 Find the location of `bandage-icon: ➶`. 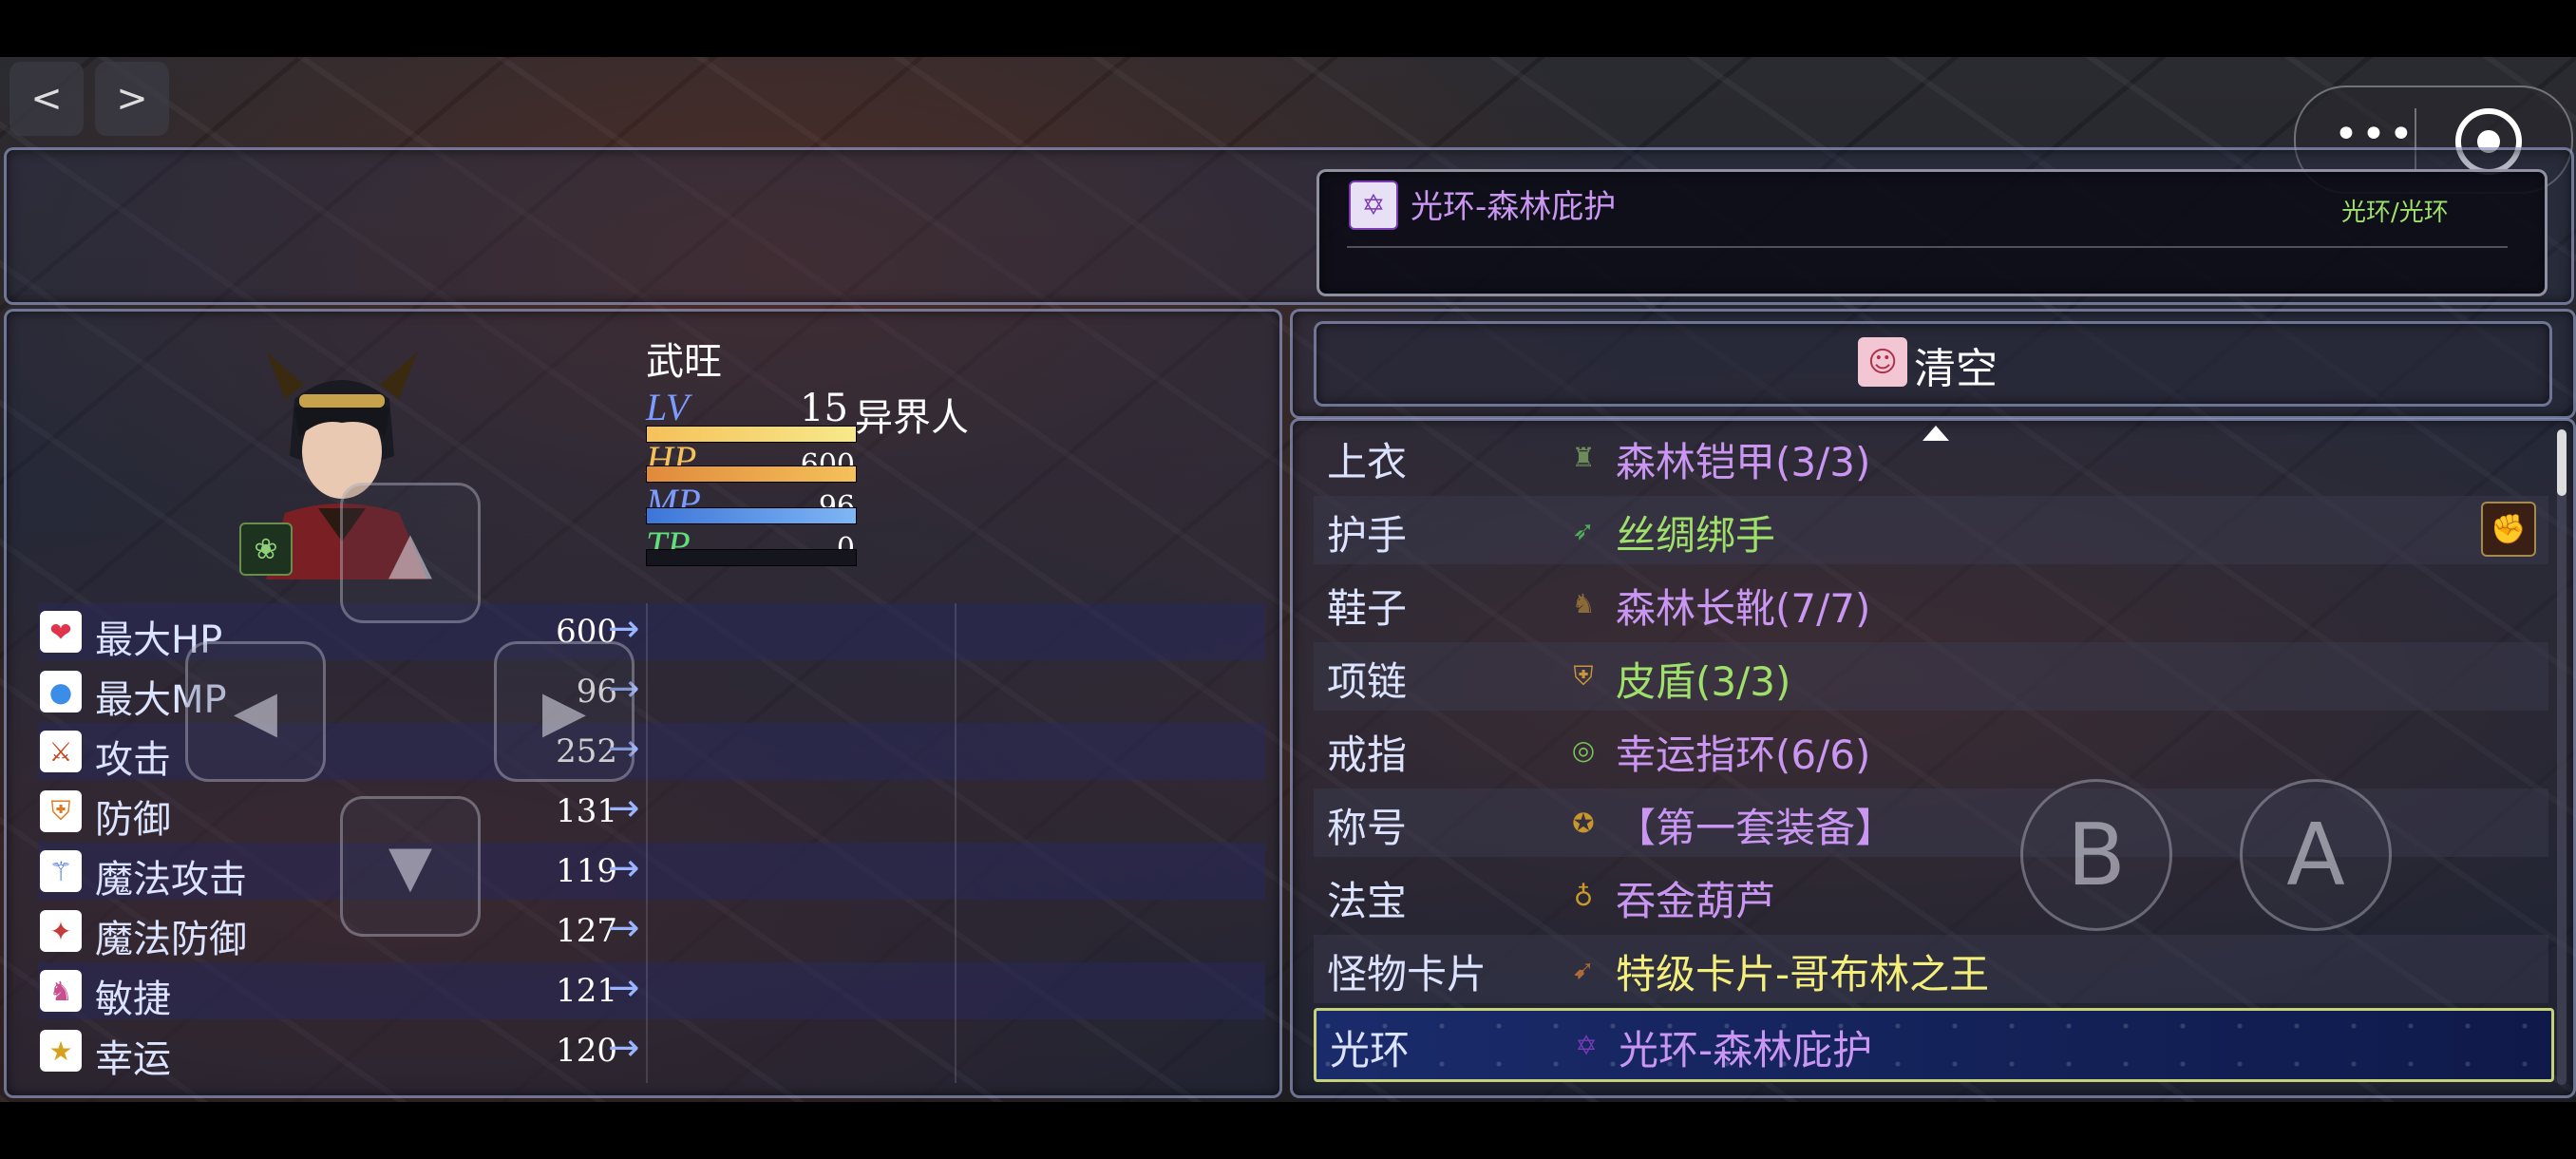

bandage-icon: ➶ is located at coordinates (1583, 530).